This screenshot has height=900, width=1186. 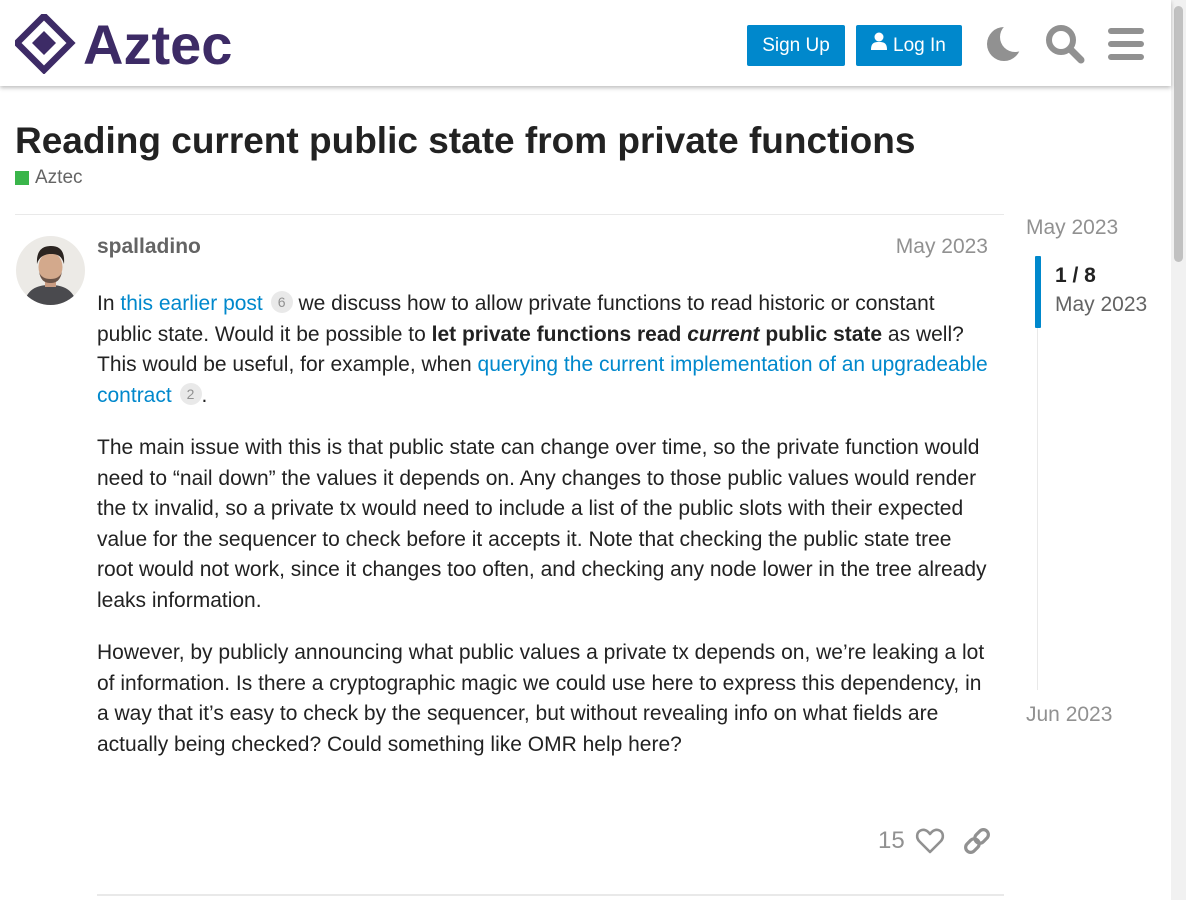 I want to click on site-header: Aztec Sign Up Log In, so click(x=585, y=43).